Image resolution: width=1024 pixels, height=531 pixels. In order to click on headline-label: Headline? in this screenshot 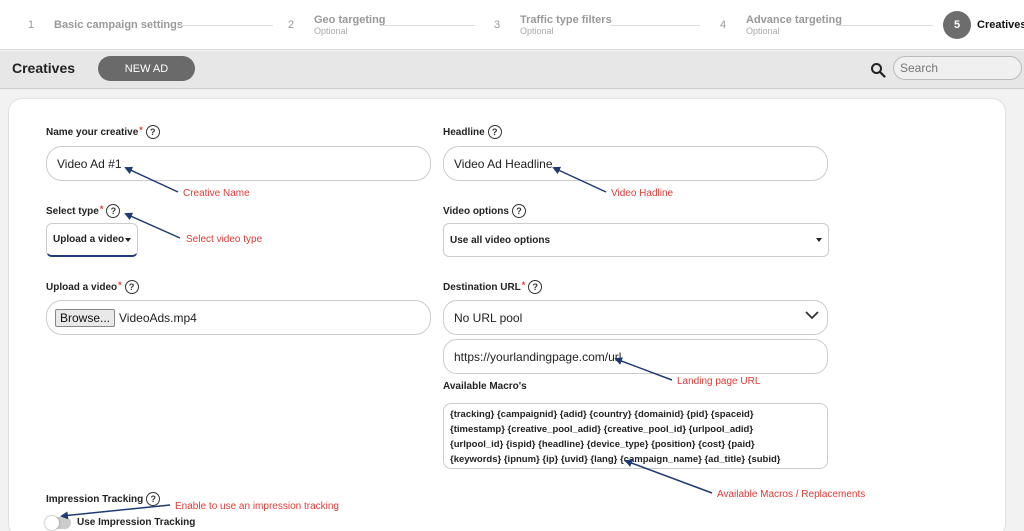, I will do `click(472, 132)`.